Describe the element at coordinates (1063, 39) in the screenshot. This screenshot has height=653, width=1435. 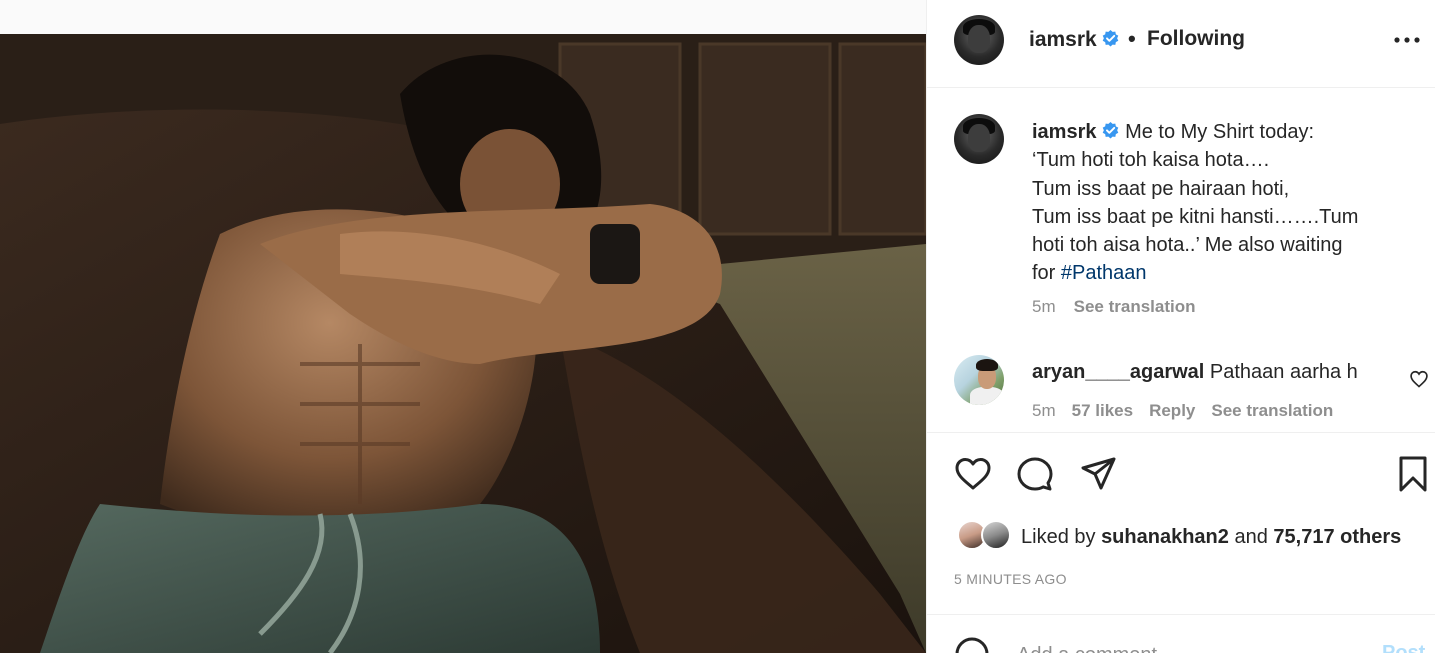
I see `author-username: iamsrk` at that location.